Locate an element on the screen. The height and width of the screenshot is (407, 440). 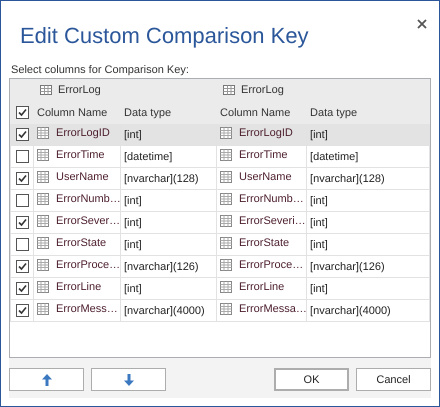
table-row: ErrorLine [int] ErrorLine [int] is located at coordinates (220, 289).